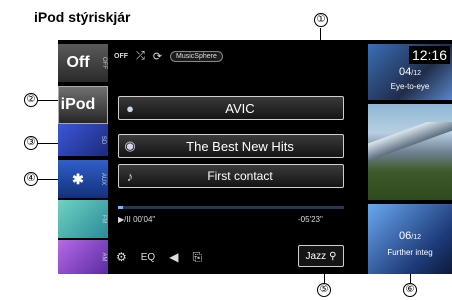 This screenshot has height=300, width=452. What do you see at coordinates (121, 257) in the screenshot?
I see `settings-gear-icon: ⚙` at bounding box center [121, 257].